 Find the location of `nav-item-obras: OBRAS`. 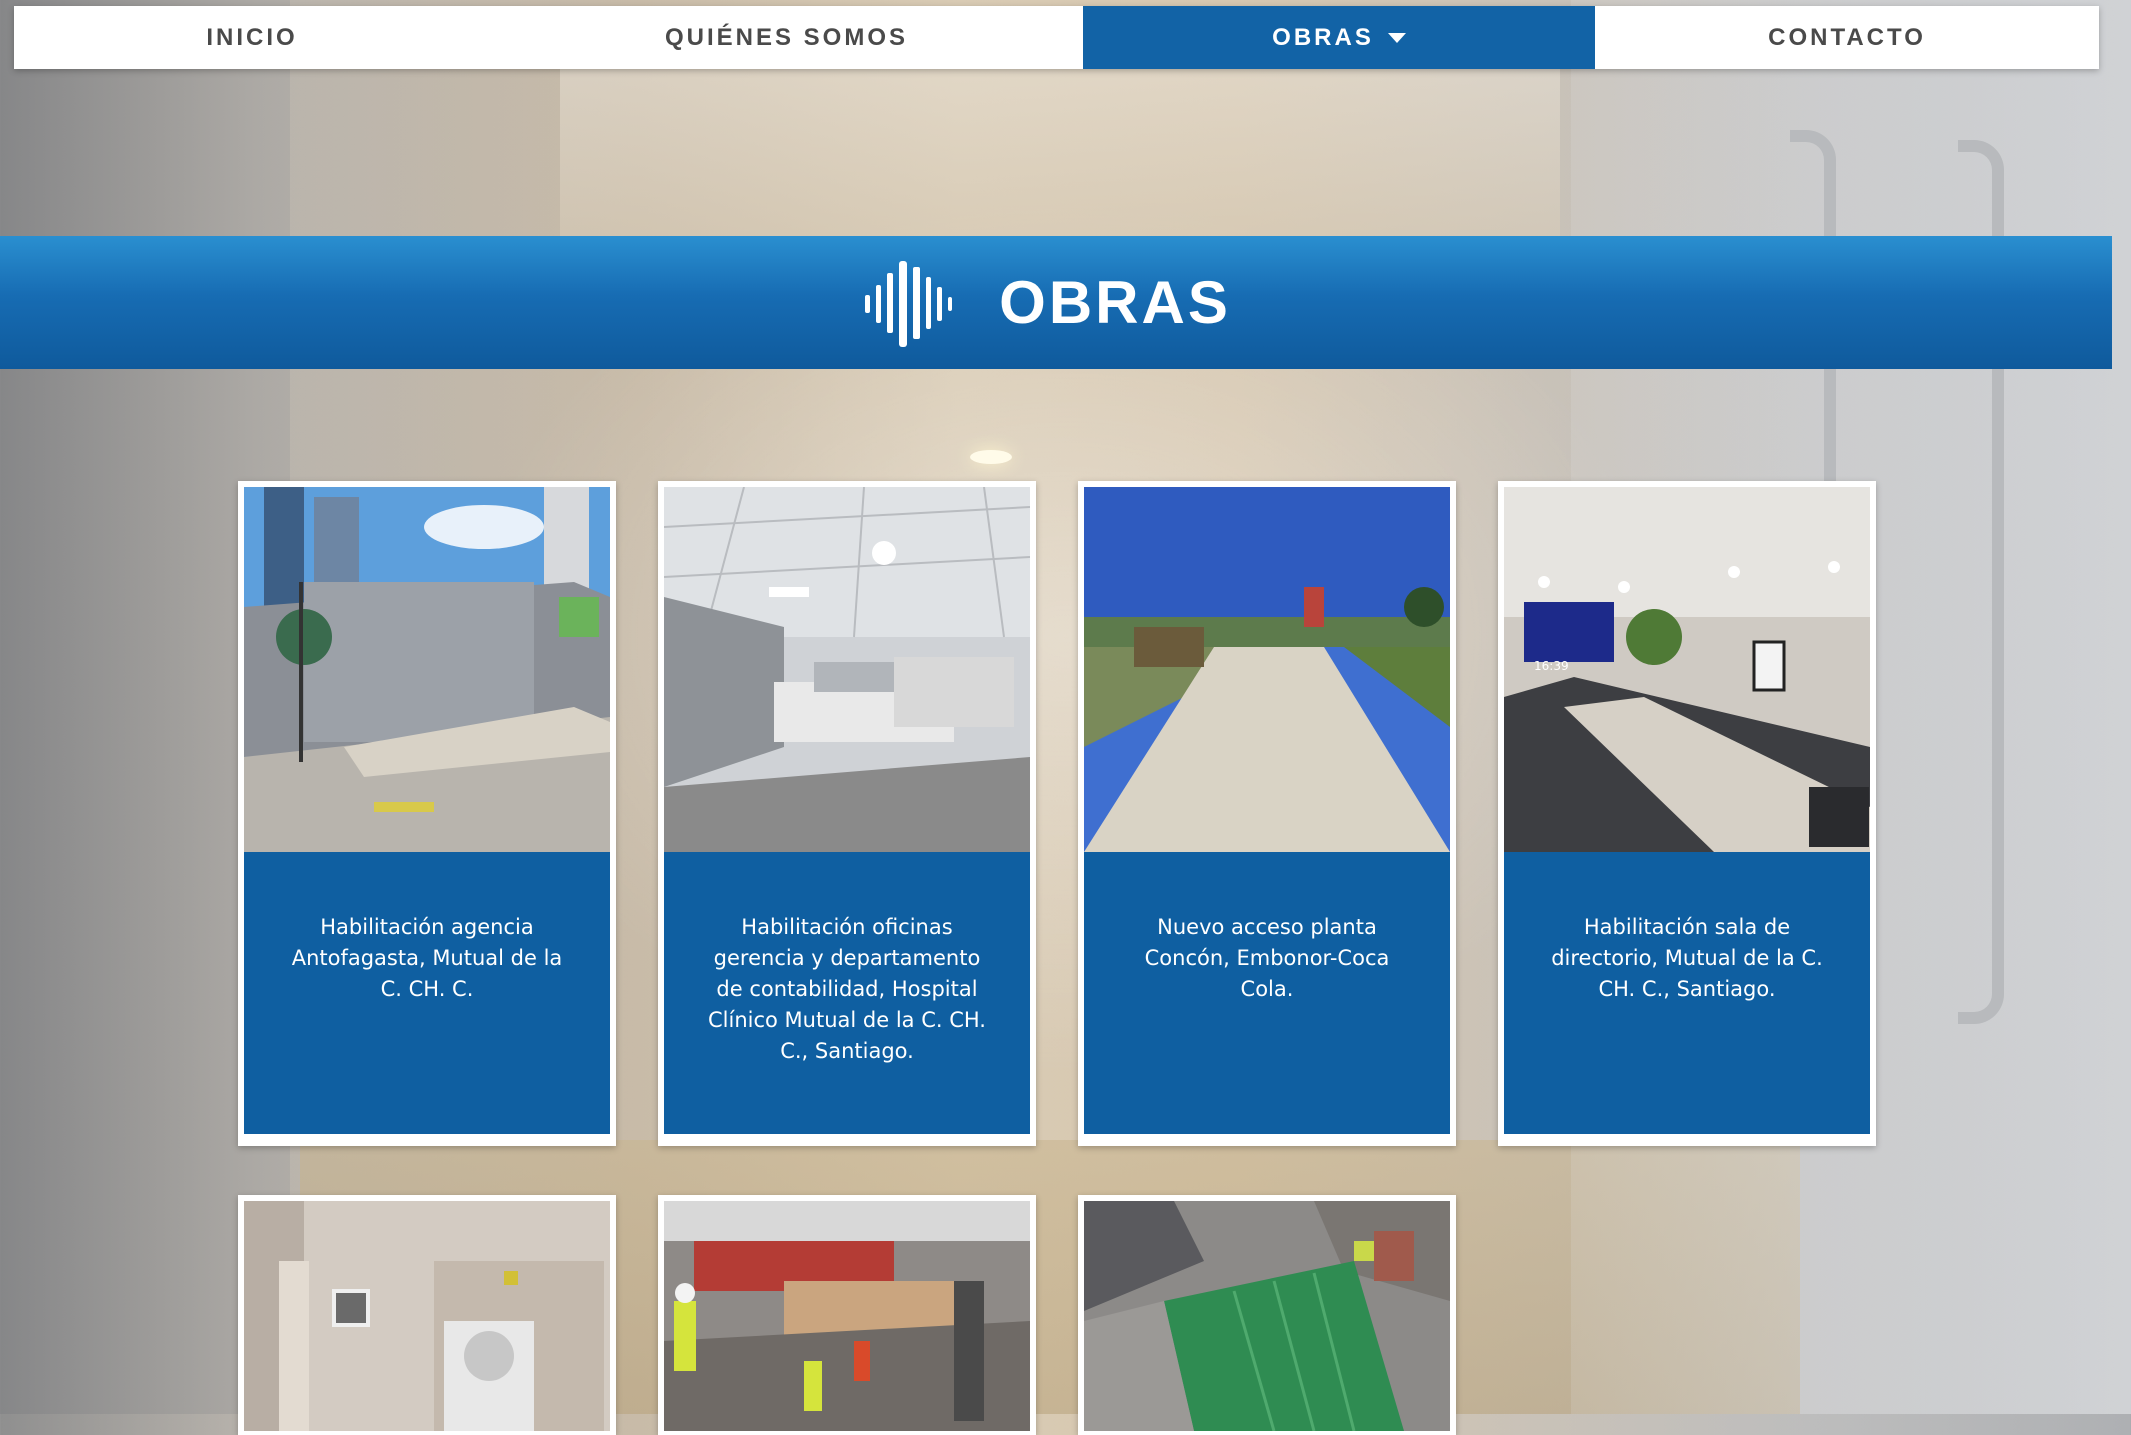

nav-item-obras: OBRAS is located at coordinates (1339, 37).